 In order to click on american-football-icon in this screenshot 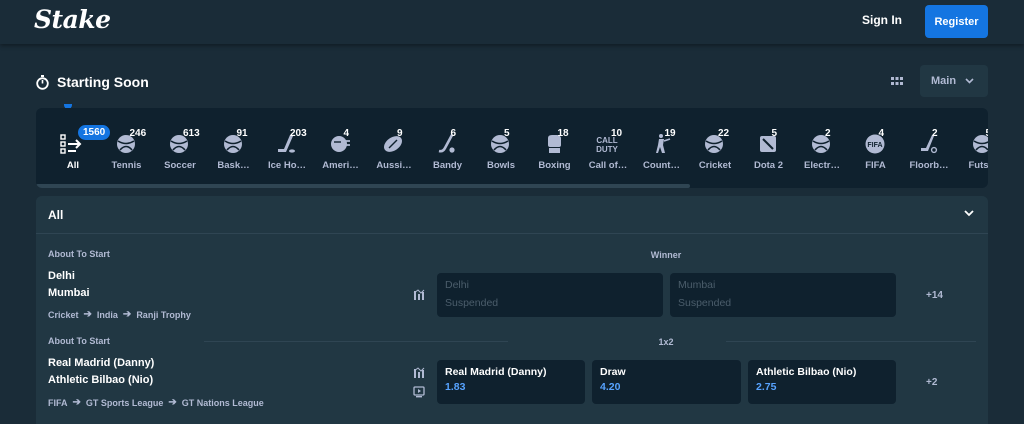, I will do `click(340, 144)`.